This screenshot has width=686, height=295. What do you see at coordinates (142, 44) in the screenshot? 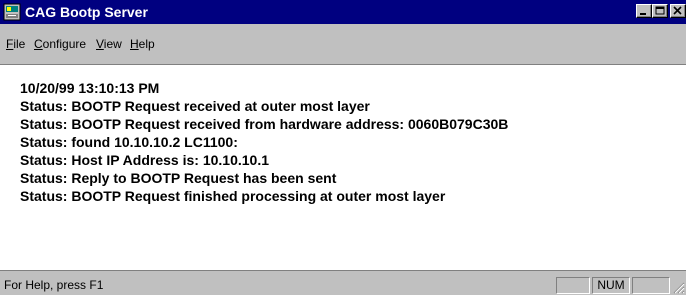
I see `menu-help: Help` at bounding box center [142, 44].